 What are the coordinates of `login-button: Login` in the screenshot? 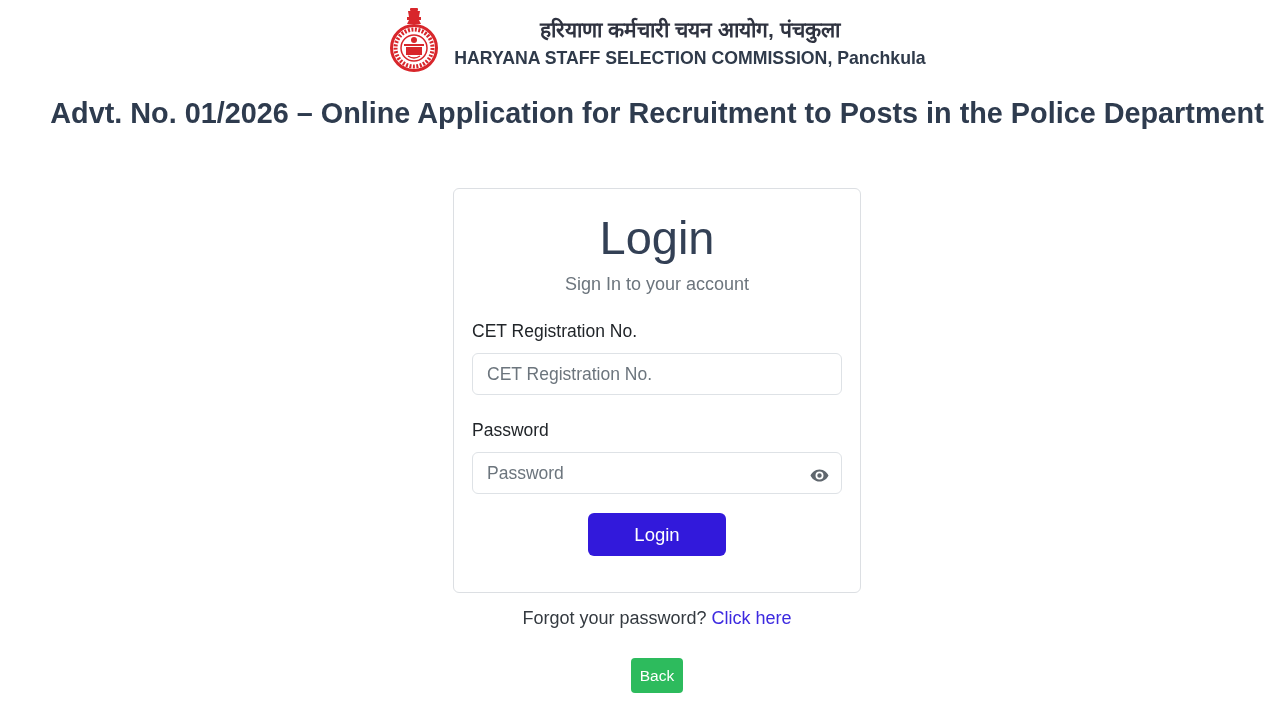 It's located at (657, 534).